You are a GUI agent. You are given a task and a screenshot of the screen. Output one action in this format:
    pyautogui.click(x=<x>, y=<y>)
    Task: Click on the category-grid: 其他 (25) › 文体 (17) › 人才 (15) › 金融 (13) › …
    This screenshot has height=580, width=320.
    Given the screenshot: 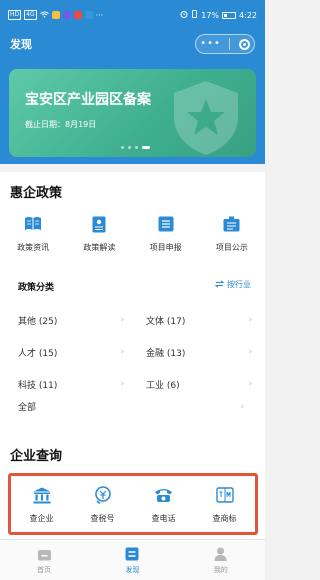 What is the action you would take?
    pyautogui.click(x=138, y=352)
    